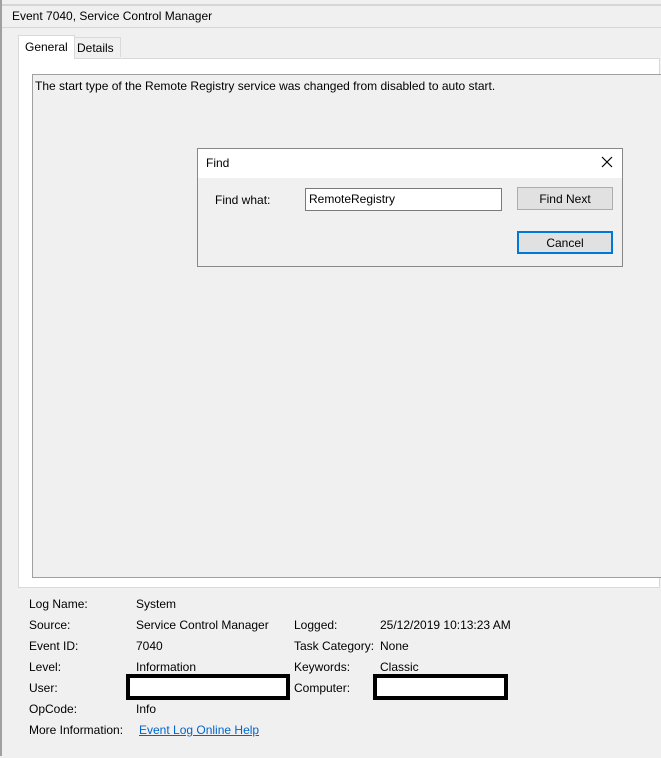 The image size is (661, 758). Describe the element at coordinates (50, 625) in the screenshot. I see `source-label: Source:` at that location.